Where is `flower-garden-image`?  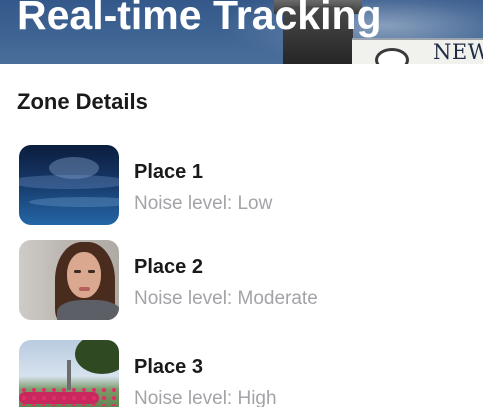 flower-garden-image is located at coordinates (69, 373).